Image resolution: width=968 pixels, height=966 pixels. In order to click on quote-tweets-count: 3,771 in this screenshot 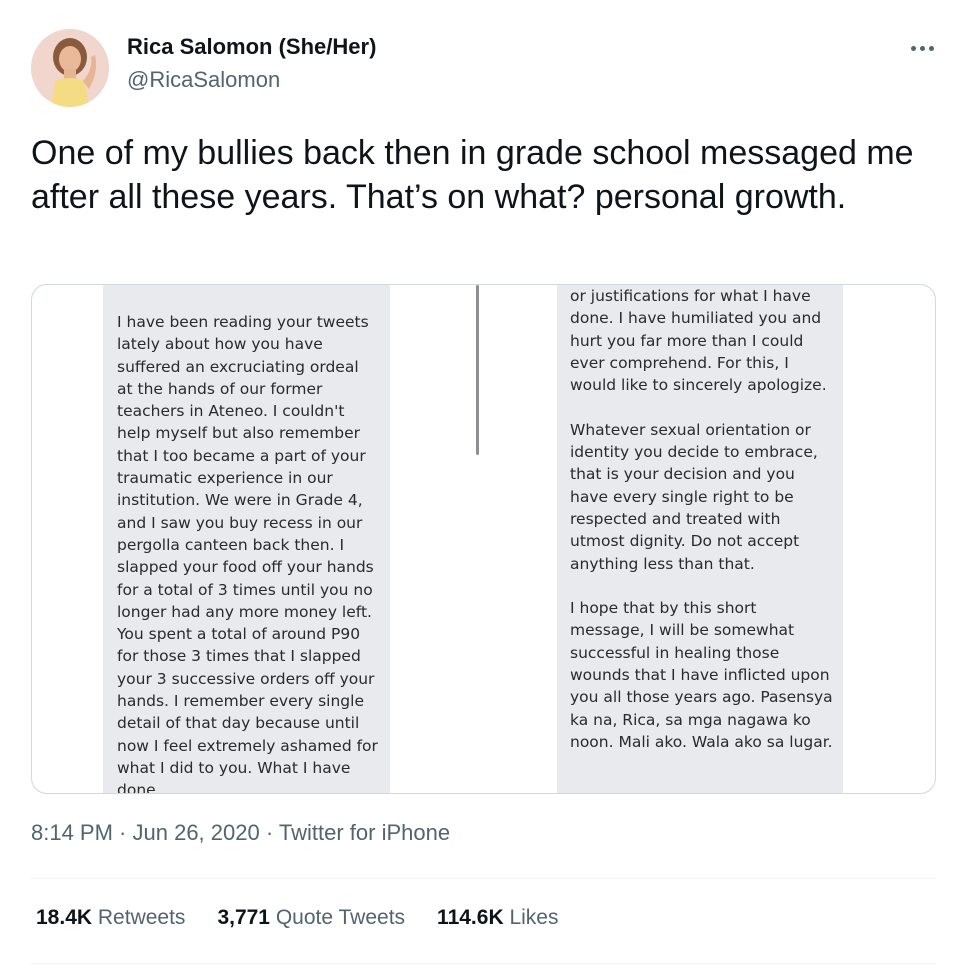, I will do `click(243, 917)`.